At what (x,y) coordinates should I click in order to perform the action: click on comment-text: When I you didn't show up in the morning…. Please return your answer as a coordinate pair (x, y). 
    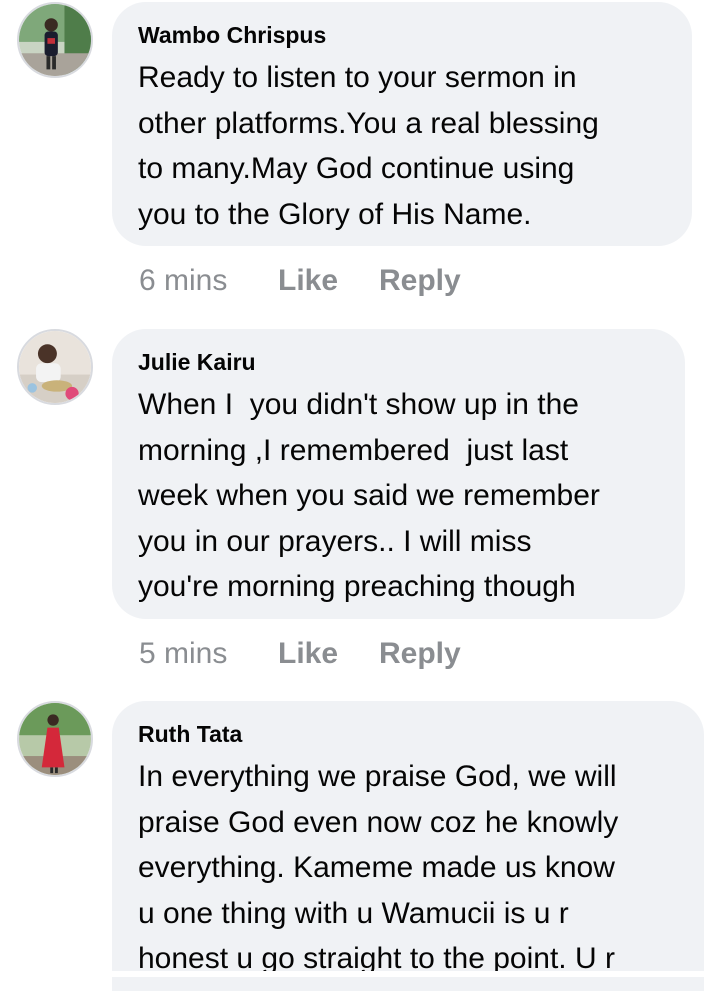
    Looking at the image, I should click on (369, 495).